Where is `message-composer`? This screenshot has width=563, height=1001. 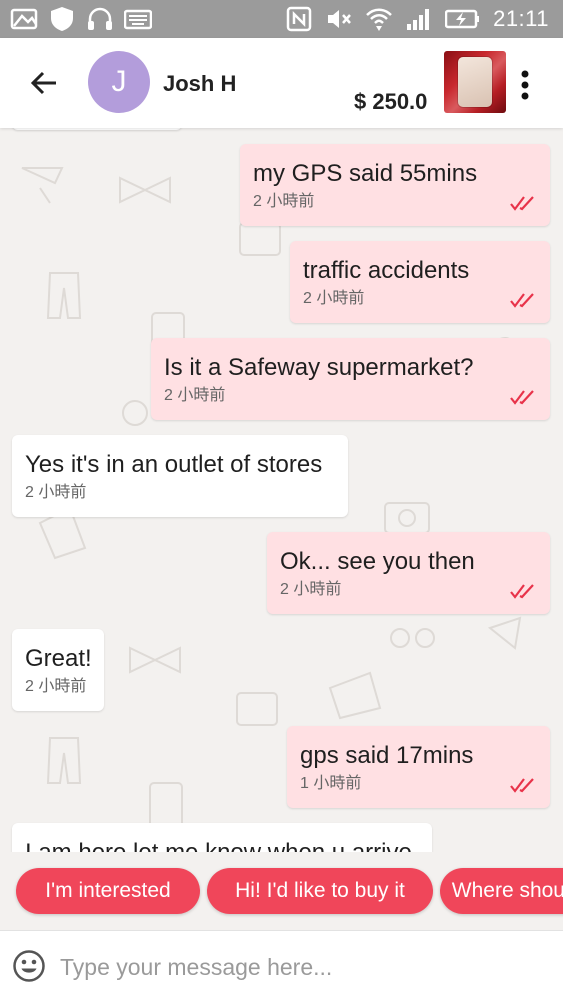 message-composer is located at coordinates (281, 965).